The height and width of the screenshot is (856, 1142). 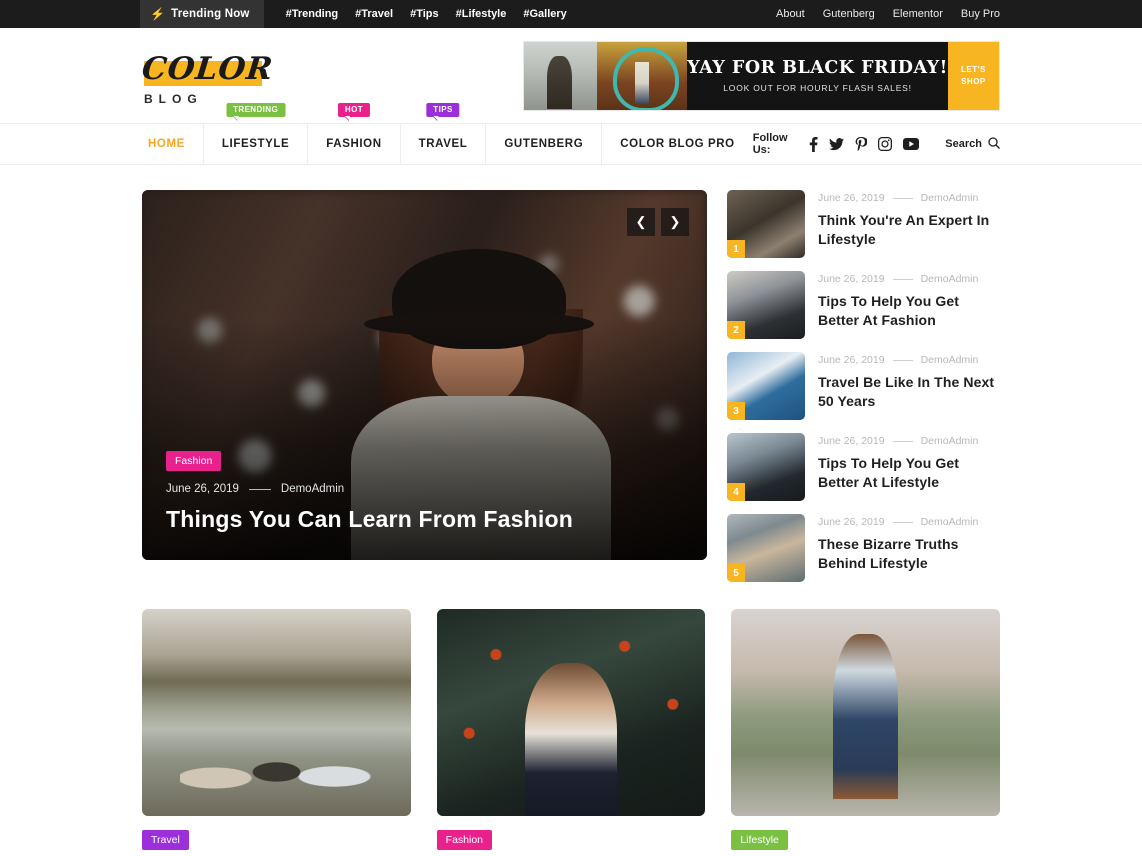 I want to click on hero-prev-arrow-icon: ❮, so click(x=641, y=222).